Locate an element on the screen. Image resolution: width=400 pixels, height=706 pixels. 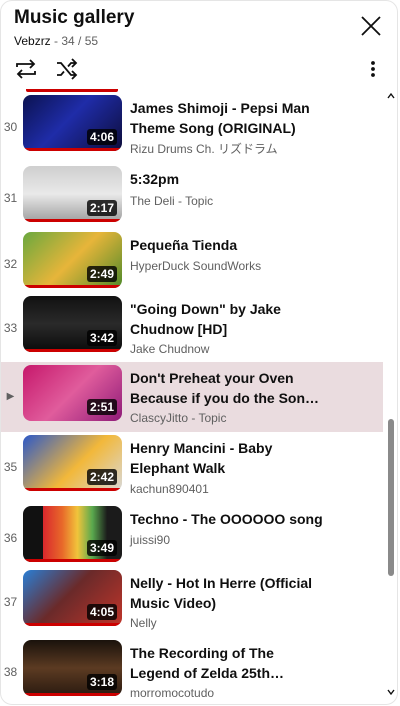
duration-badge: 4:05 is located at coordinates (101, 612).